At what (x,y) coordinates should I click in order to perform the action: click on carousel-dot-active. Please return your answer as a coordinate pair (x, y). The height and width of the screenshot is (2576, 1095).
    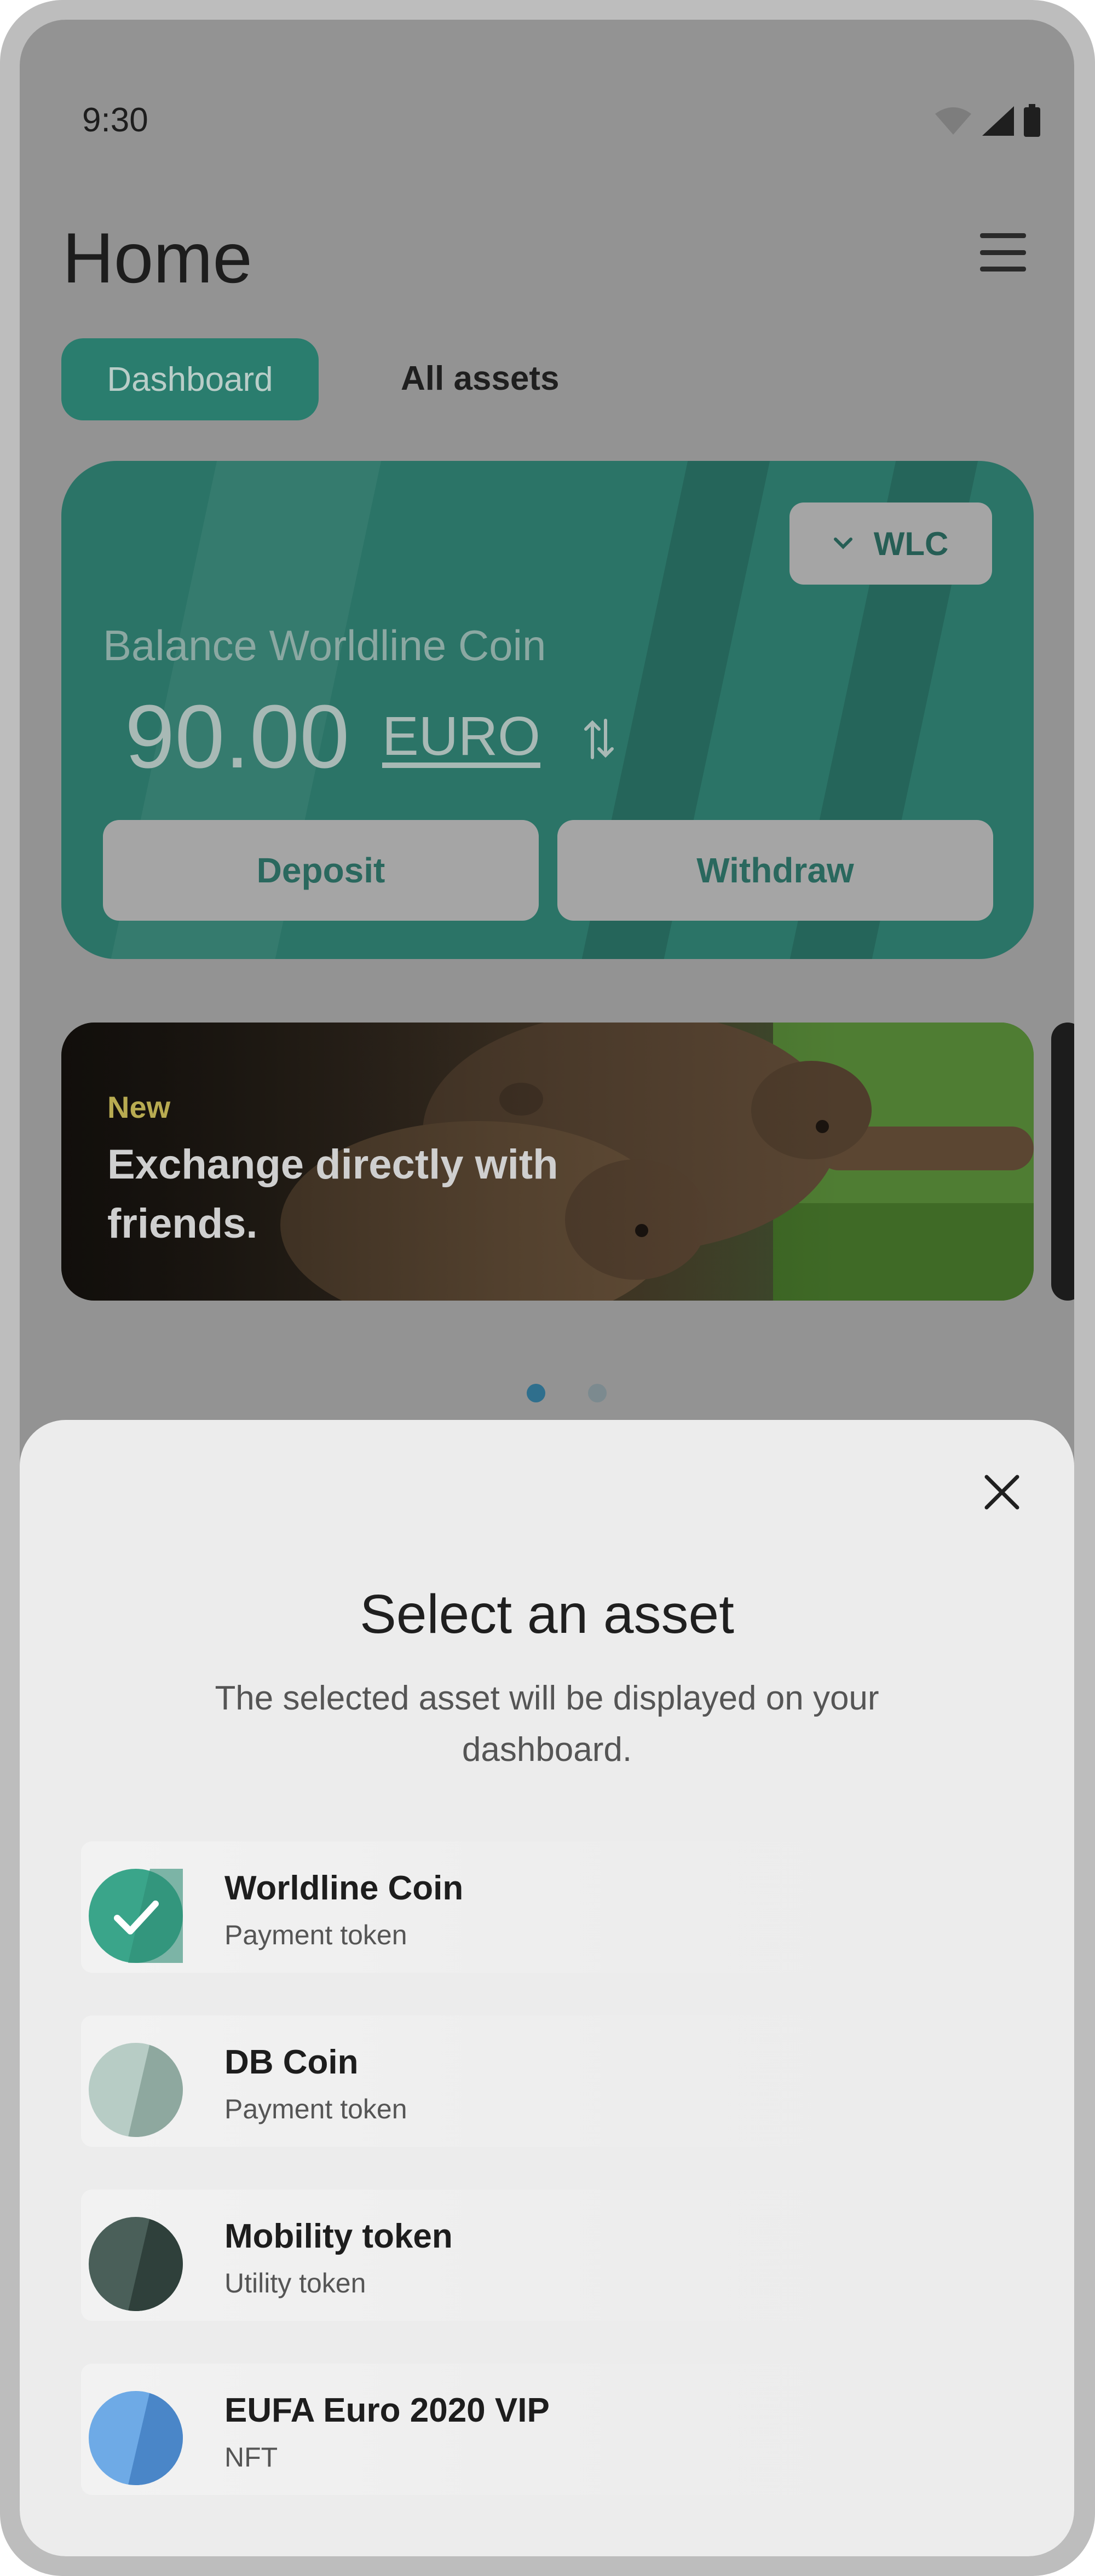
    Looking at the image, I should click on (536, 1393).